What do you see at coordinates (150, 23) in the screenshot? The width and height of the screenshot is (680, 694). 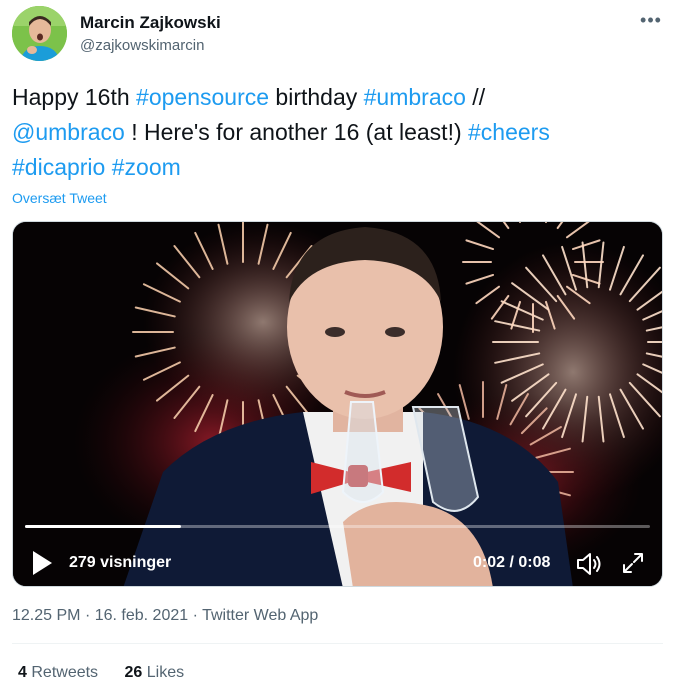 I see `author-name: Marcin Zajkowski` at bounding box center [150, 23].